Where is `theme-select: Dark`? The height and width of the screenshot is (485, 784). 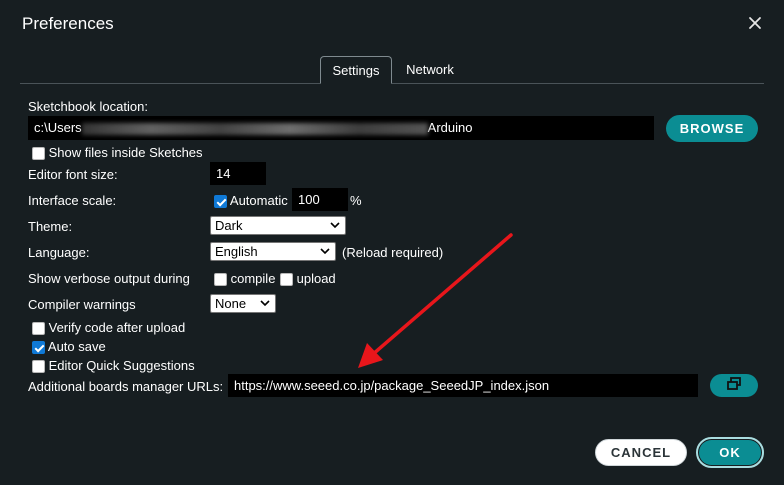
theme-select: Dark is located at coordinates (278, 225).